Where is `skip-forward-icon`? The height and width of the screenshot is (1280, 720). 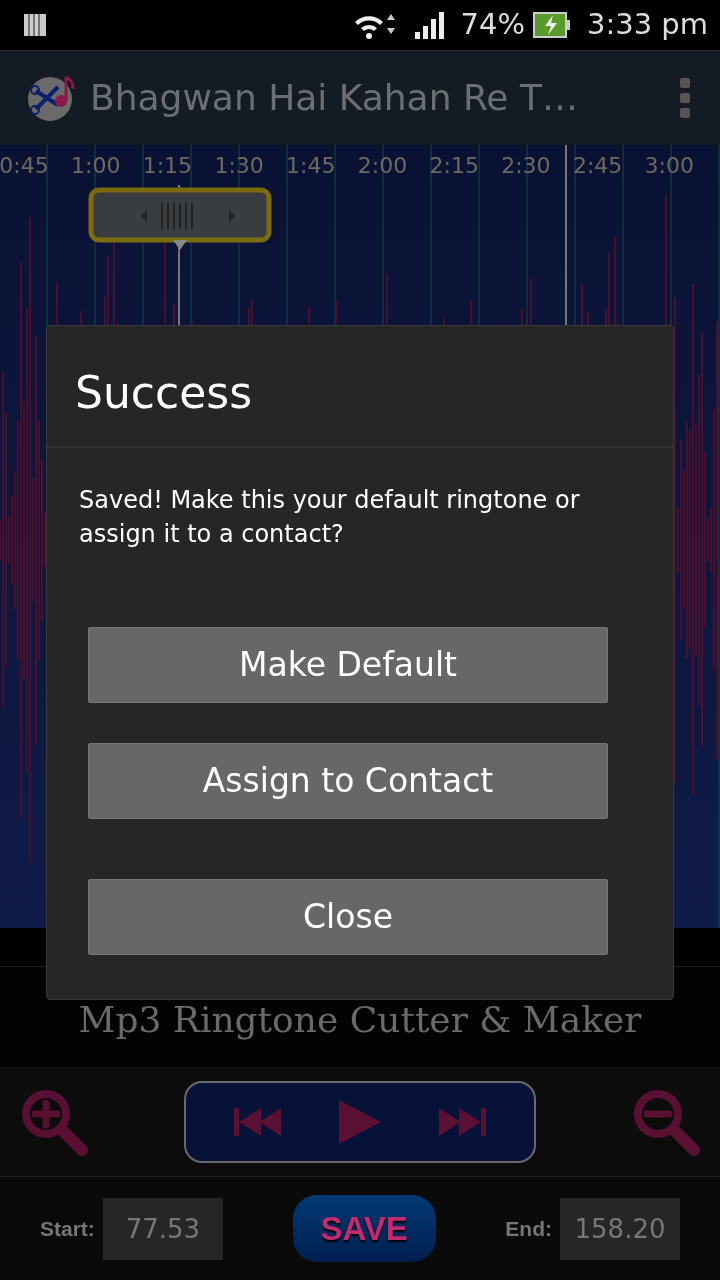 skip-forward-icon is located at coordinates (462, 1121).